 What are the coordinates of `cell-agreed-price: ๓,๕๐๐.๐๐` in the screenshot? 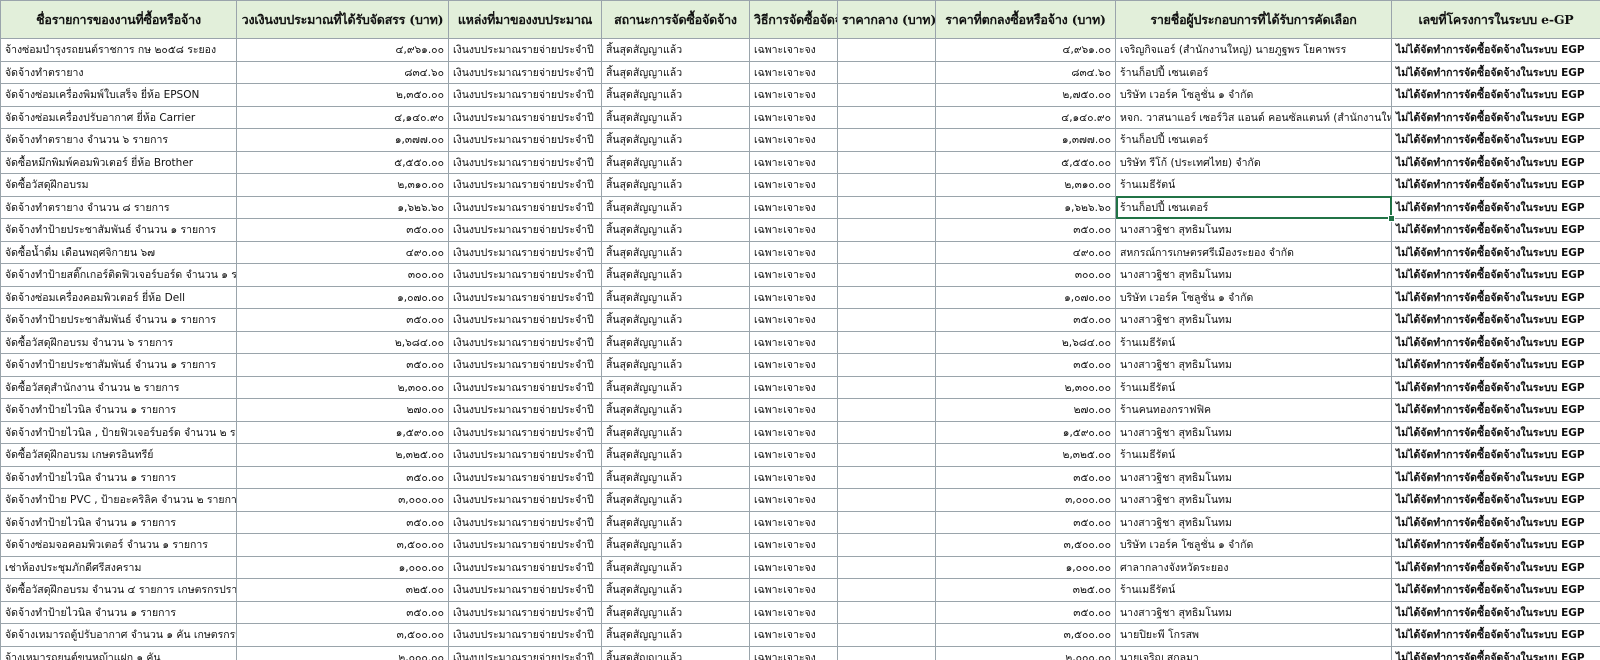 It's located at (1025, 545).